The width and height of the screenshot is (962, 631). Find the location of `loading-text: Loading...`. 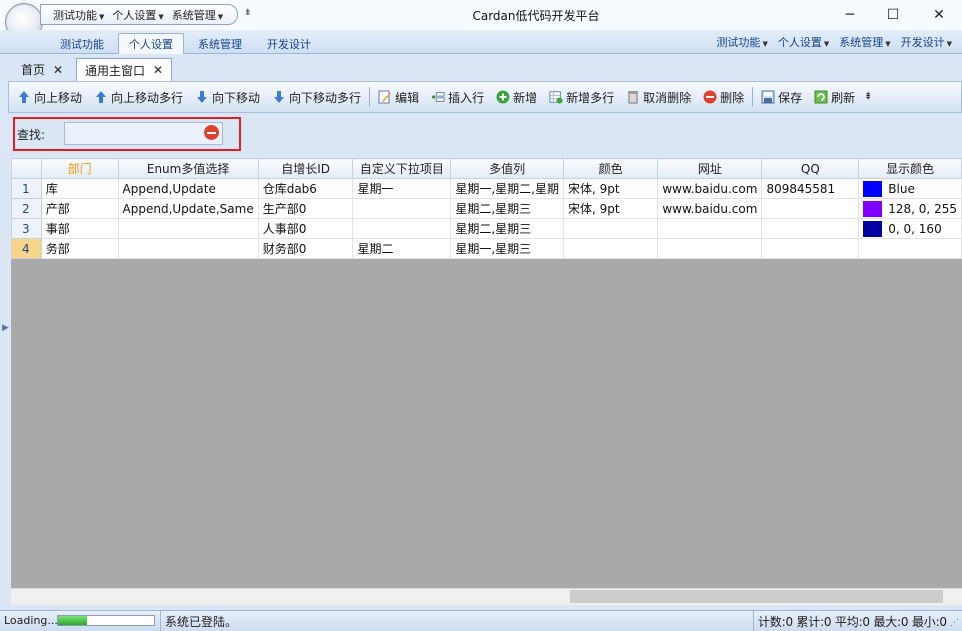

loading-text: Loading... is located at coordinates (31, 620).